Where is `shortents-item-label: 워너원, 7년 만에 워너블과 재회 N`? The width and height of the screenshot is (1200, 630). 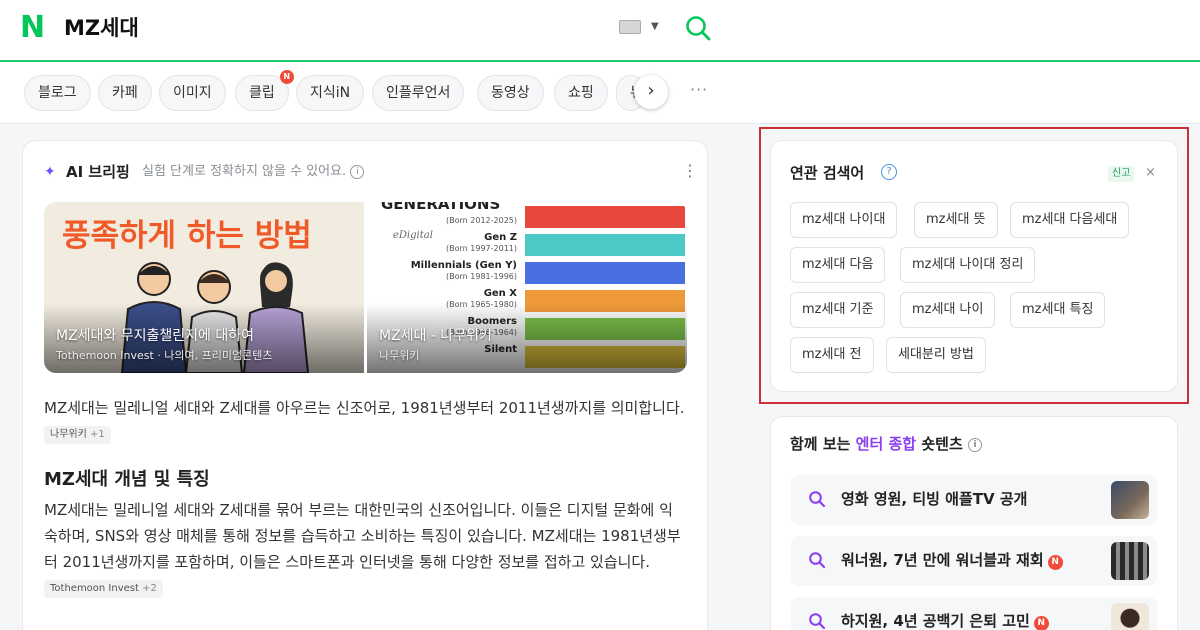
shortents-item-label: 워너원, 7년 만에 워너블과 재회 N is located at coordinates (952, 560).